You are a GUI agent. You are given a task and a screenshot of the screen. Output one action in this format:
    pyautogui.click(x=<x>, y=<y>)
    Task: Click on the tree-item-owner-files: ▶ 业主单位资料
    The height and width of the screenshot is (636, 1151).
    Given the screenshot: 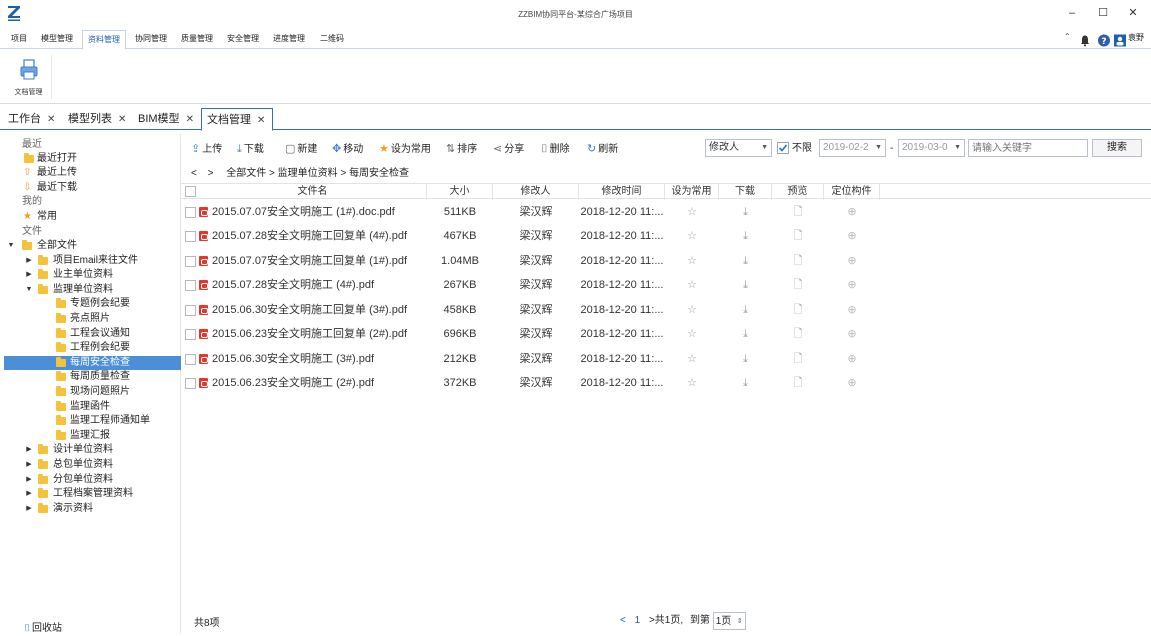 What is the action you would take?
    pyautogui.click(x=92, y=275)
    